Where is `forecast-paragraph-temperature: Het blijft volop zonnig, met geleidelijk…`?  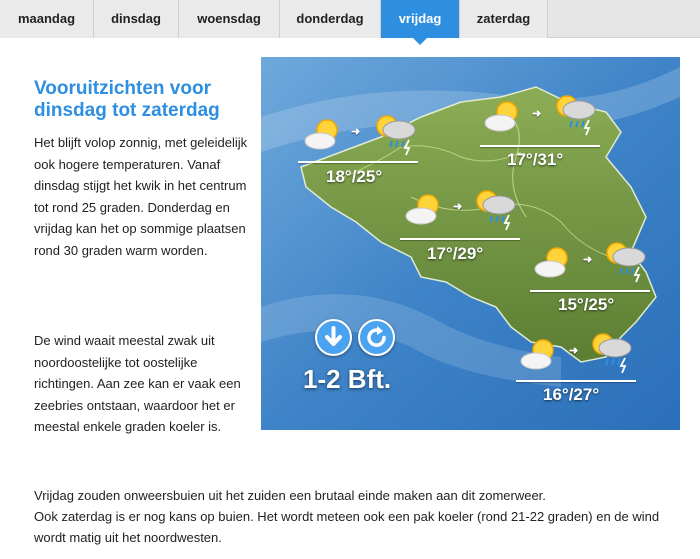 forecast-paragraph-temperature: Het blijft volop zonnig, met geleidelijk… is located at coordinates (141, 196).